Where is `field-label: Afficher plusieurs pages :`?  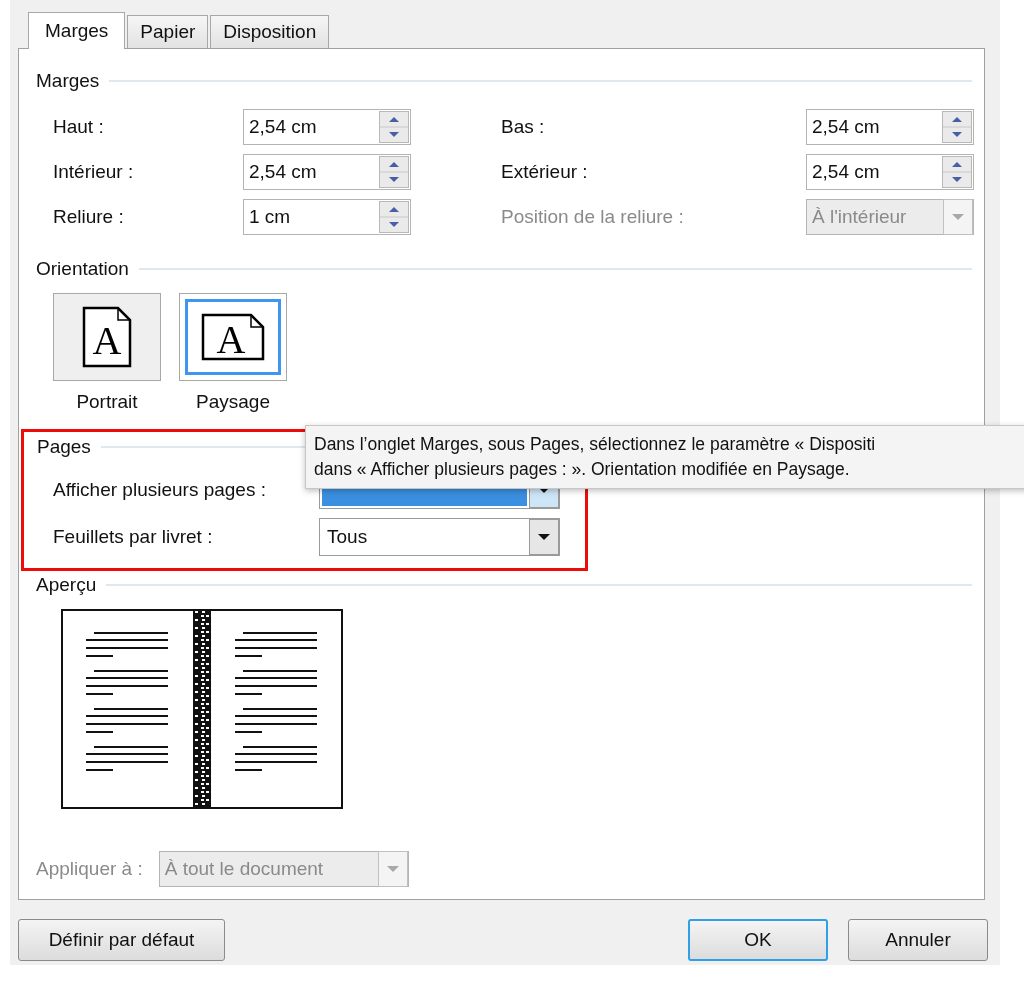 field-label: Afficher plusieurs pages : is located at coordinates (160, 489).